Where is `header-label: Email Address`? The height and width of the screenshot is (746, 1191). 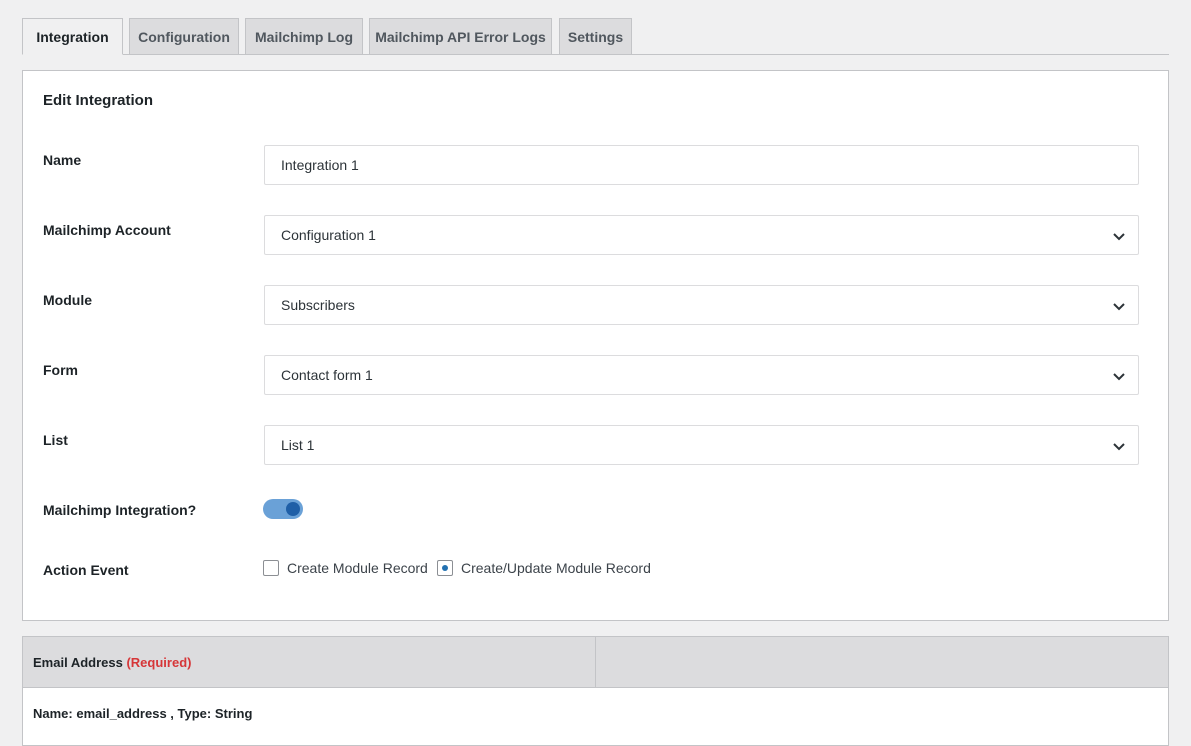 header-label: Email Address is located at coordinates (78, 662).